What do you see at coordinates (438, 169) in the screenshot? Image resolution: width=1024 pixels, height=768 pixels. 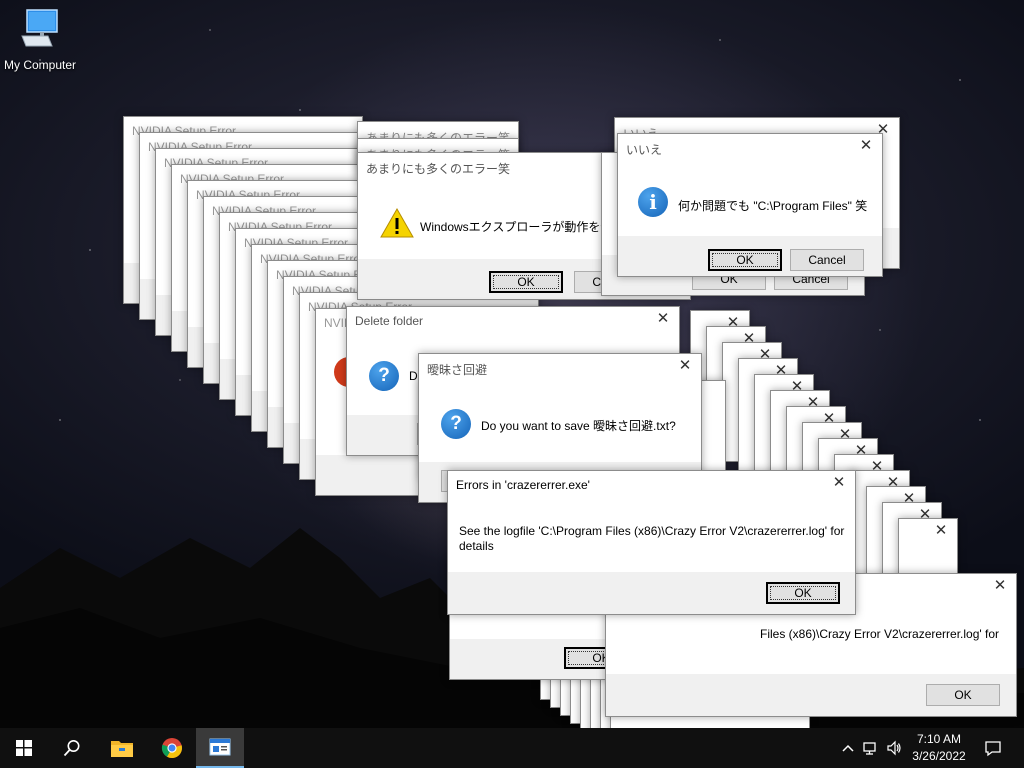 I see `dialog-title: あまりにも多くのエラー笑` at bounding box center [438, 169].